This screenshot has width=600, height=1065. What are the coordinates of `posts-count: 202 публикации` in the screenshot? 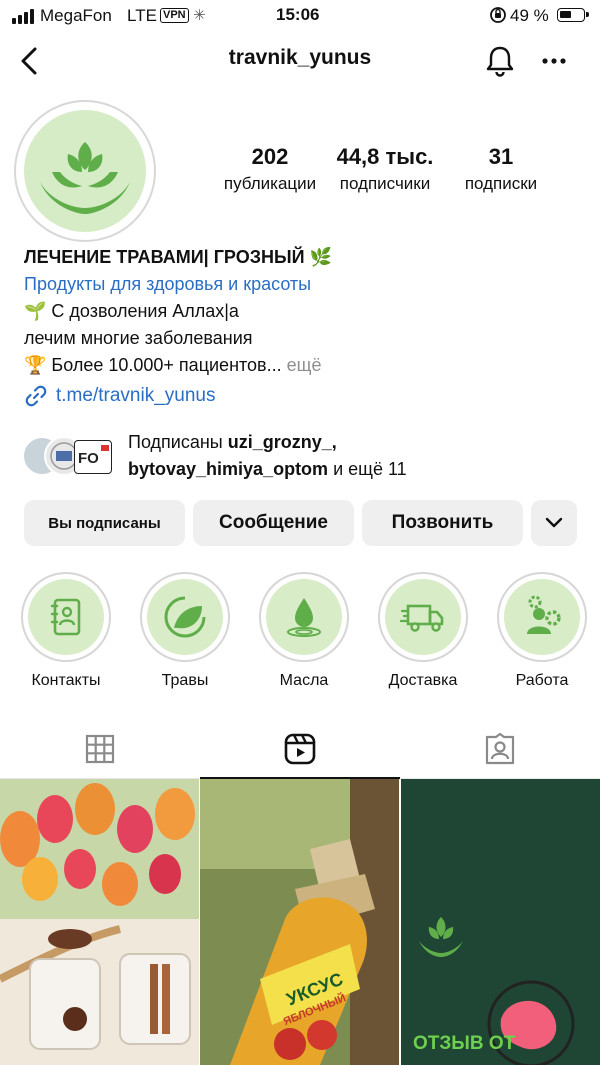 It's located at (270, 169).